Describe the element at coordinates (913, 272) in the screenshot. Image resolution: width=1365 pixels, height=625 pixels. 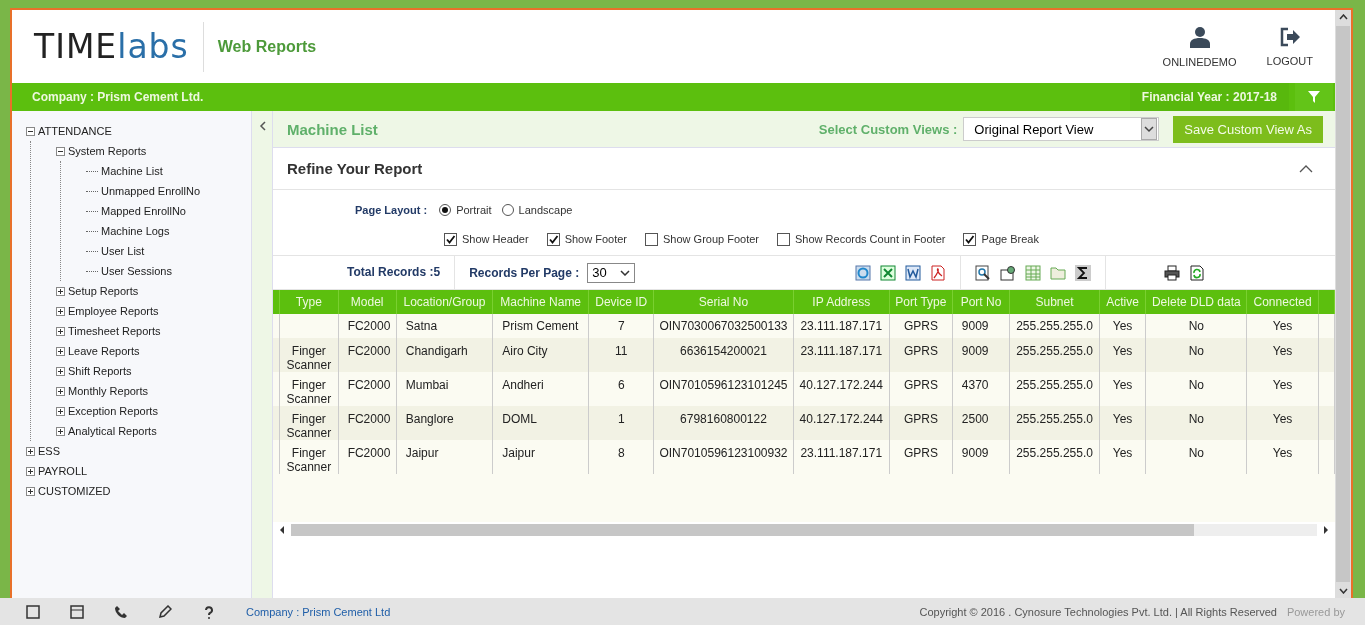
I see `word-export-icon` at that location.